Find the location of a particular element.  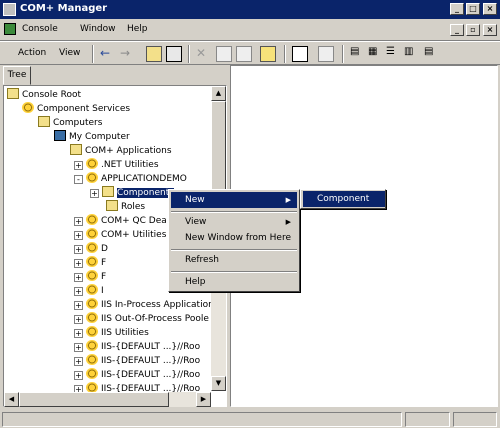

small-icons-icon: ▦ is located at coordinates (376, 54).